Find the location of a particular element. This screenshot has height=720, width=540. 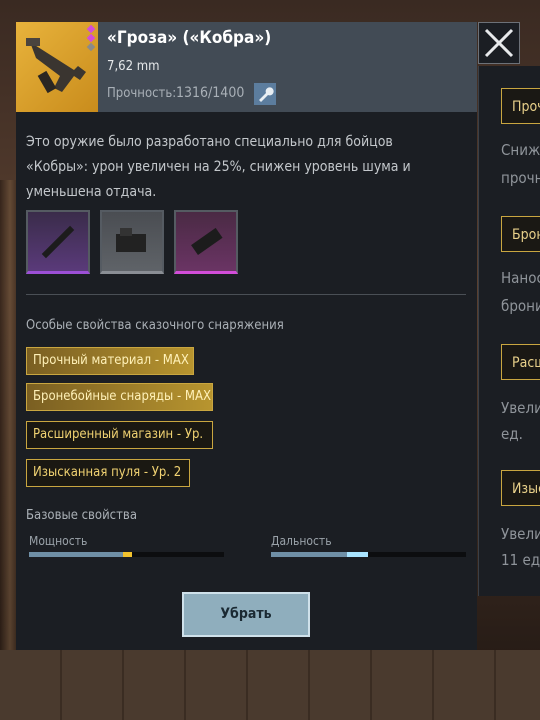

attachment-slot-barrel is located at coordinates (58, 242).